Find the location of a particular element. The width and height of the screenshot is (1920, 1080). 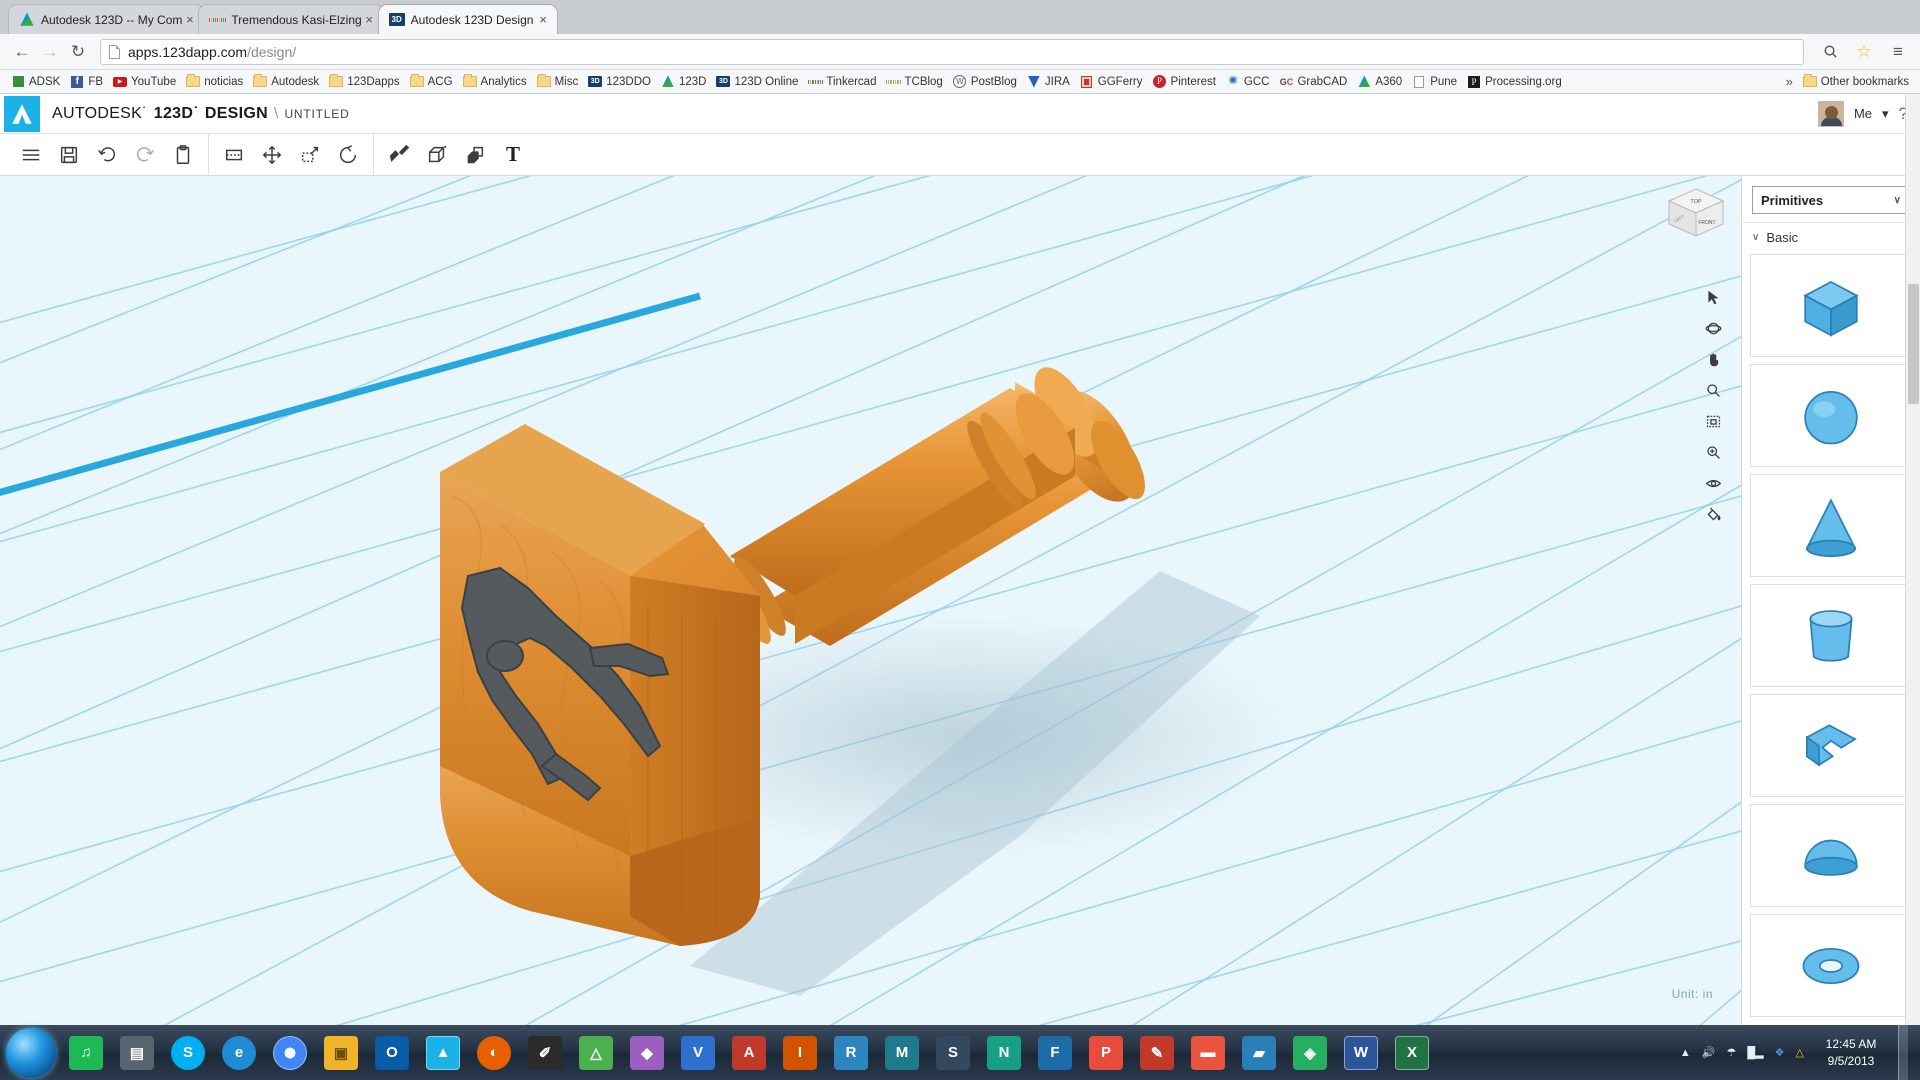

taskbar-fusion-icon: F is located at coordinates (1055, 1053).